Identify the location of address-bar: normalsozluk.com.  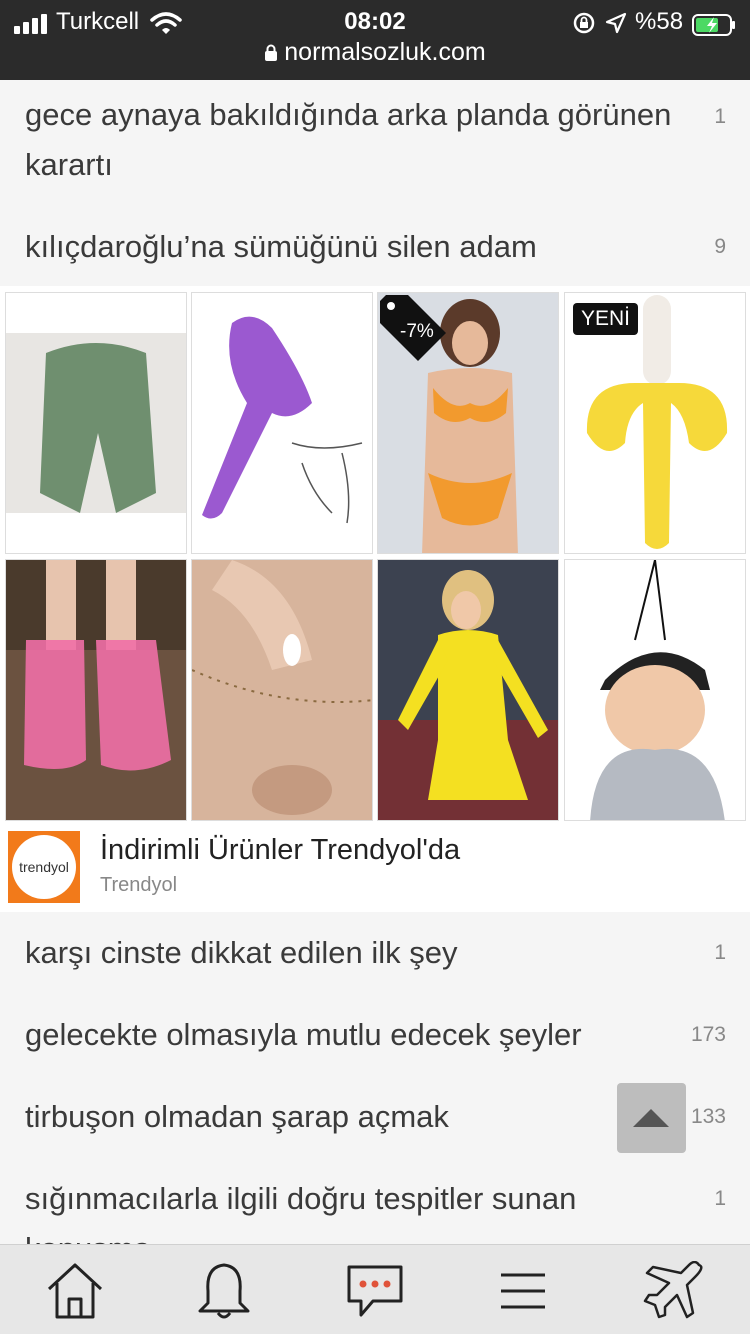
(375, 52).